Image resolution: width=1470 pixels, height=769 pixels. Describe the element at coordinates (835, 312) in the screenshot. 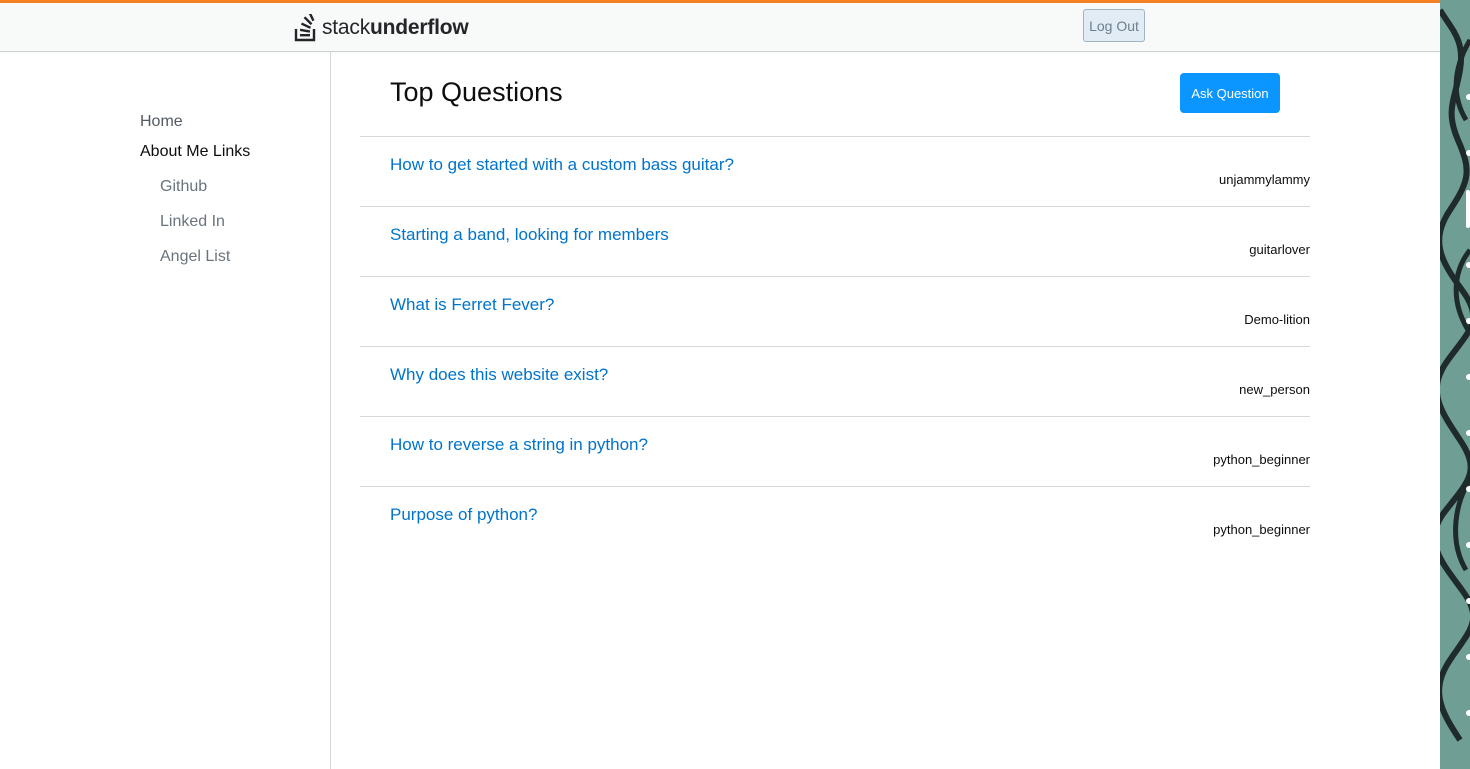

I see `question-row: What is Ferret Fever? Demo-lition` at that location.